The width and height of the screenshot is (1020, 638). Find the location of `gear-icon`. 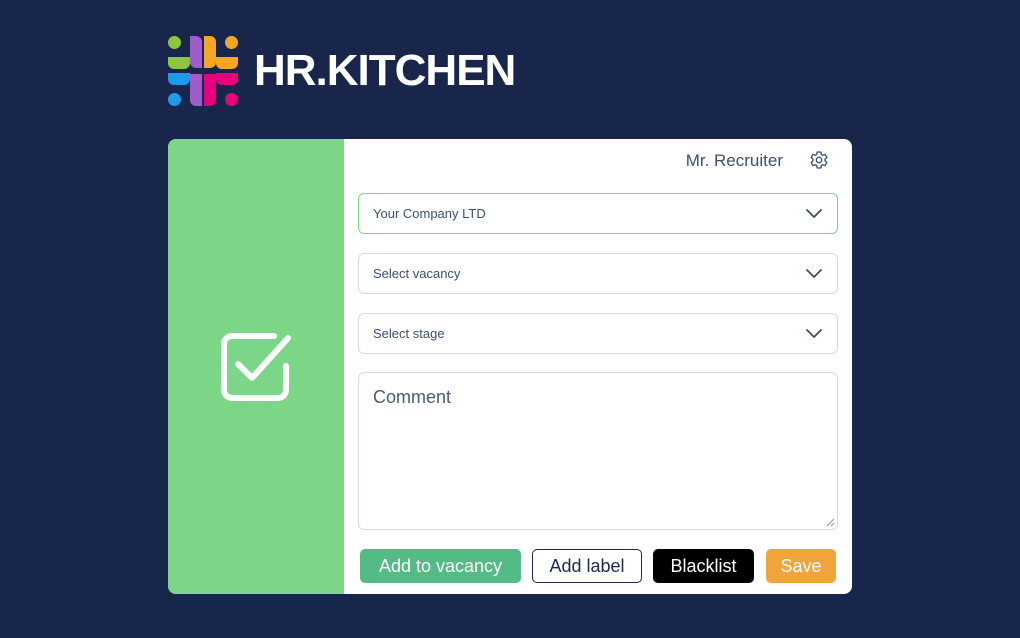

gear-icon is located at coordinates (819, 160).